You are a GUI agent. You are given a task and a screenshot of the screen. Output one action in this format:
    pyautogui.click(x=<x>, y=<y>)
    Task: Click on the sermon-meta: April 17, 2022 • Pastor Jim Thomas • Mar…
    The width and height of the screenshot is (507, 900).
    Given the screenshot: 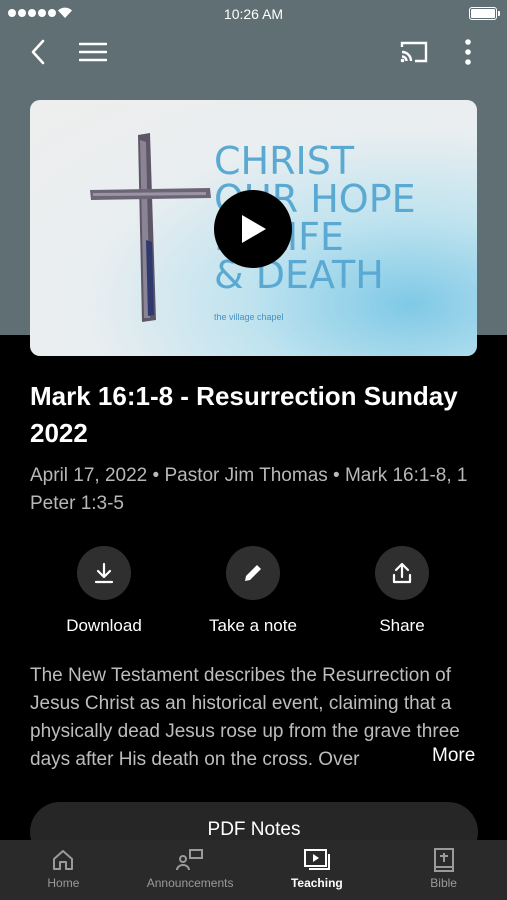 What is the action you would take?
    pyautogui.click(x=249, y=489)
    